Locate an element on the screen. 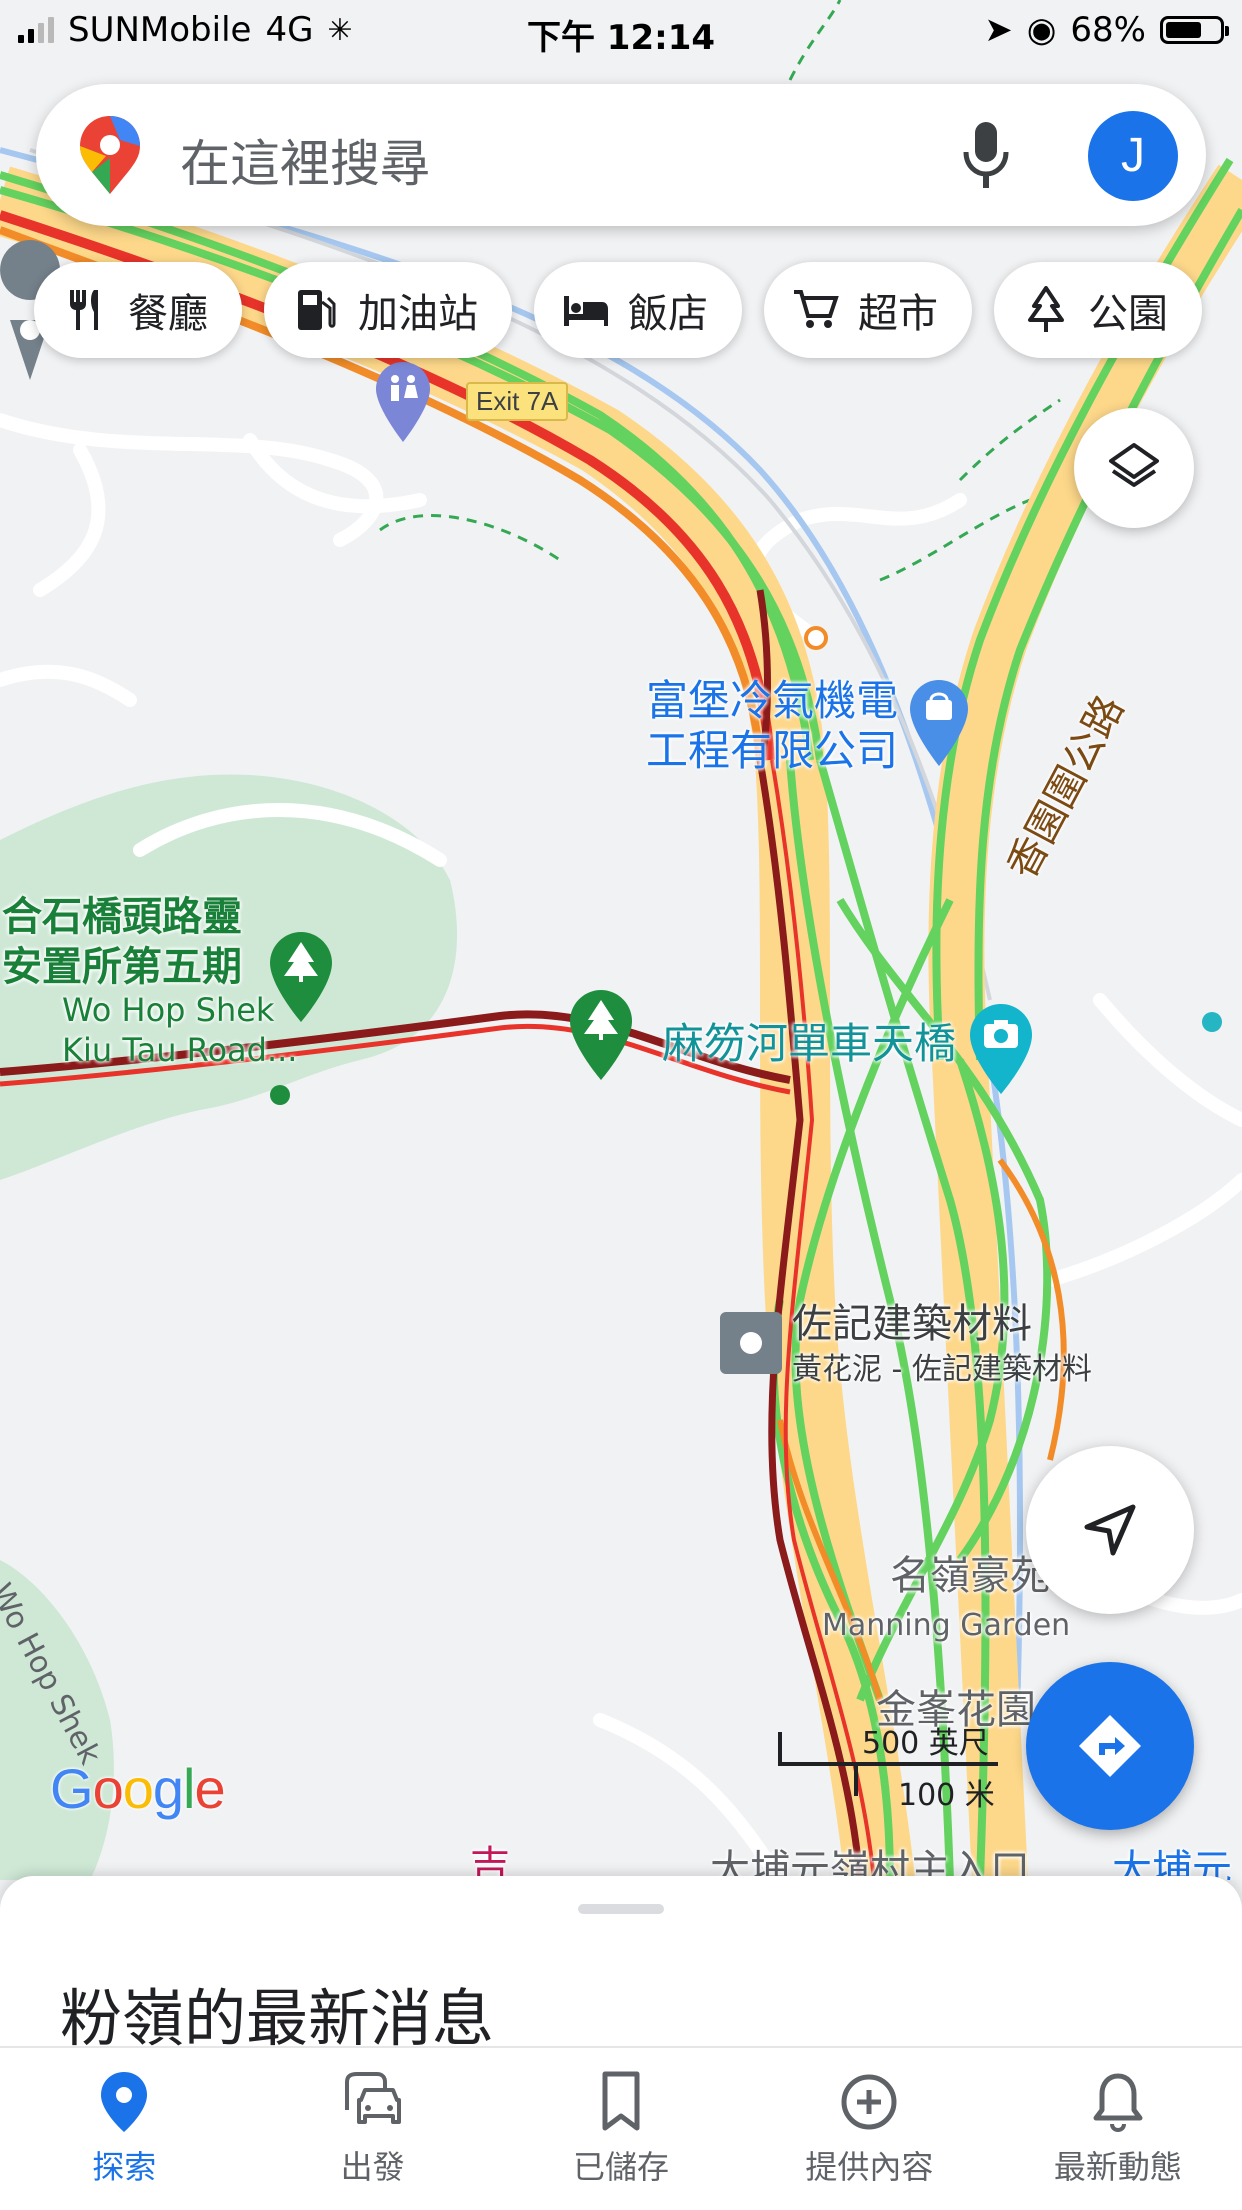 The image size is (1242, 2210). sheet-title: 粉嶺的最新消息 is located at coordinates (277, 2018).